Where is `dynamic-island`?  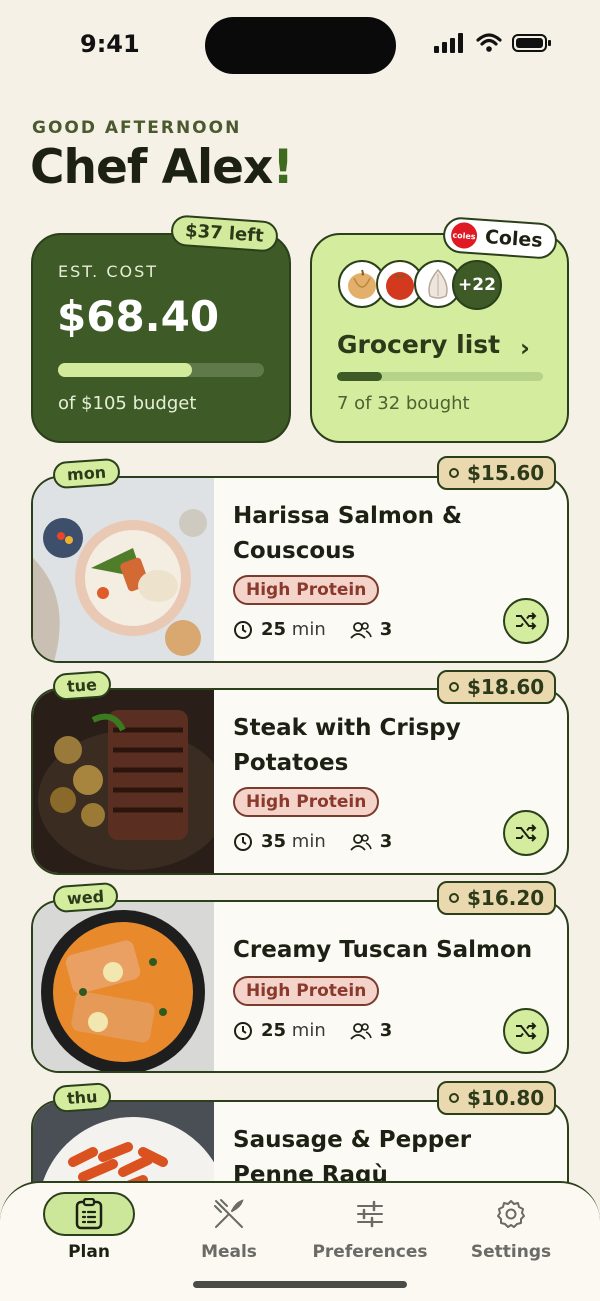
dynamic-island is located at coordinates (300, 45).